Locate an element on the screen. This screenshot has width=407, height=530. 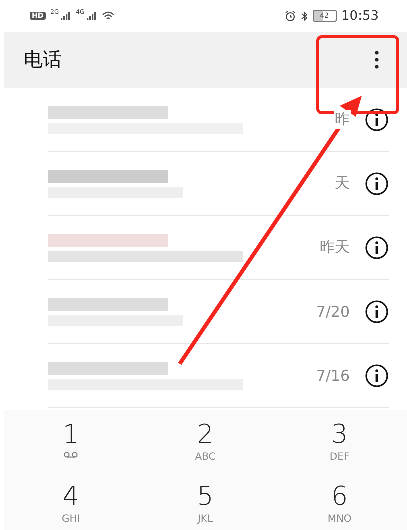
alarm-icon is located at coordinates (290, 16).